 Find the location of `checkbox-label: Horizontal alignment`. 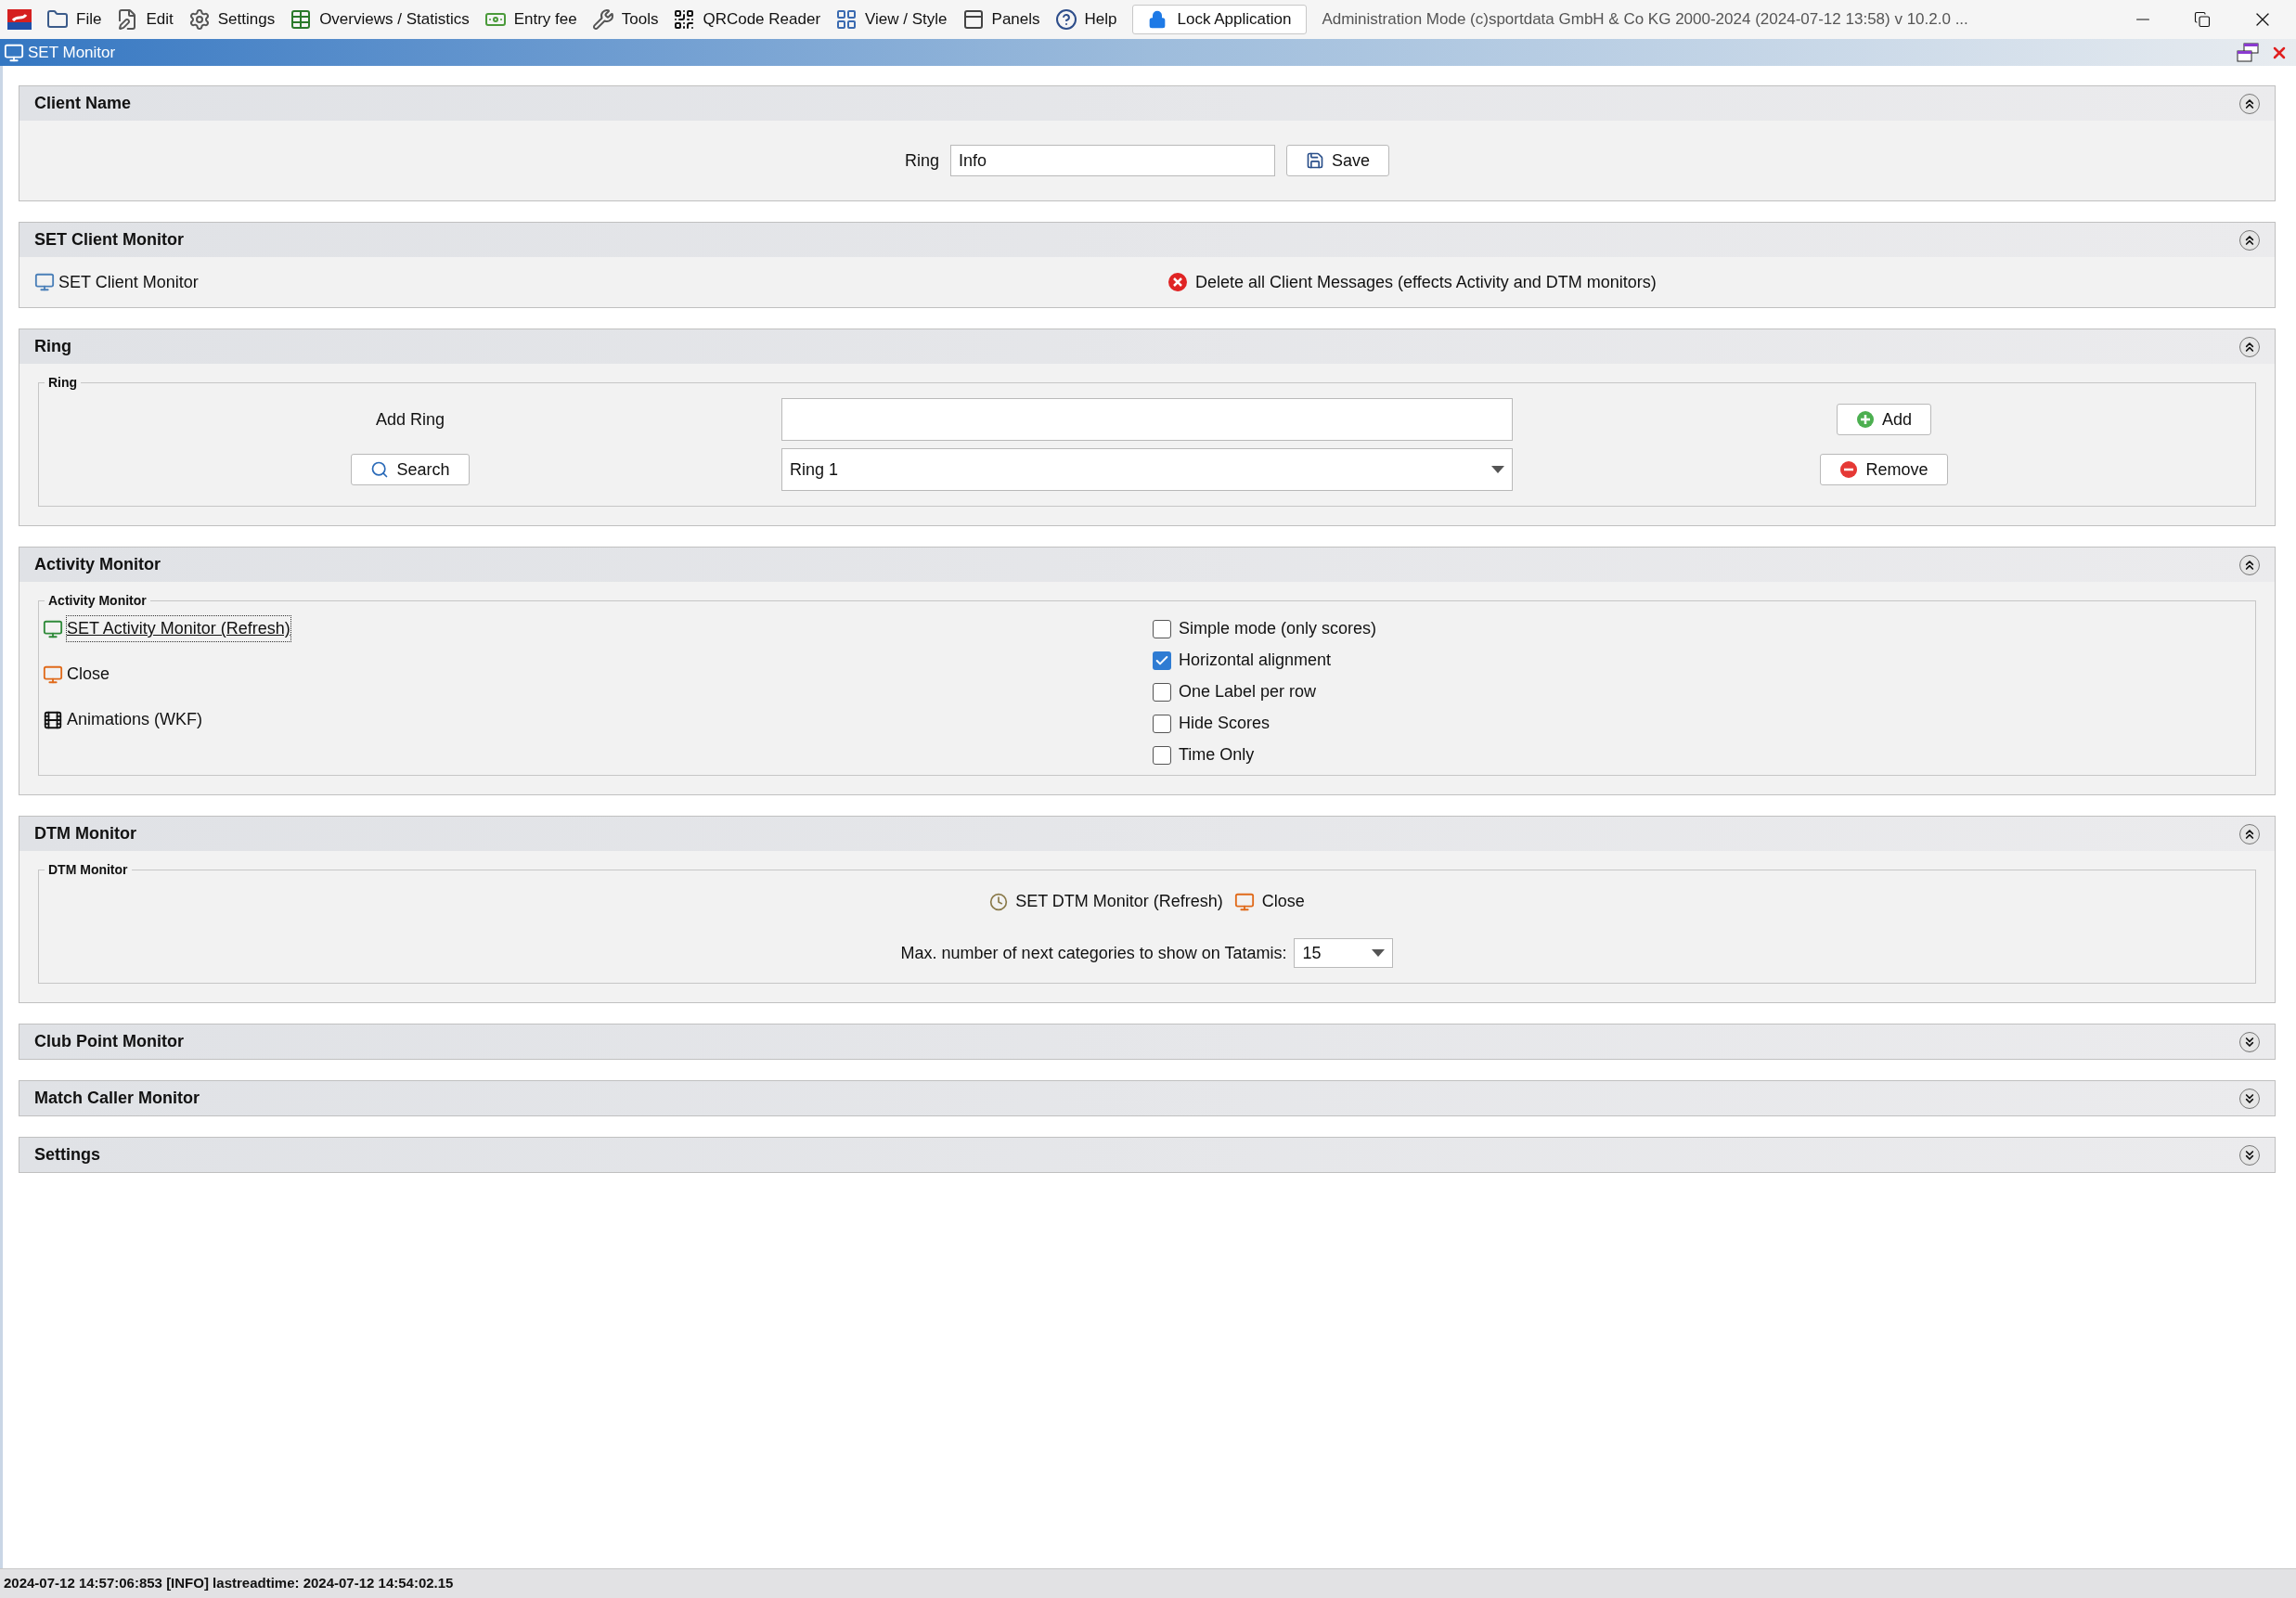

checkbox-label: Horizontal alignment is located at coordinates (1255, 661).